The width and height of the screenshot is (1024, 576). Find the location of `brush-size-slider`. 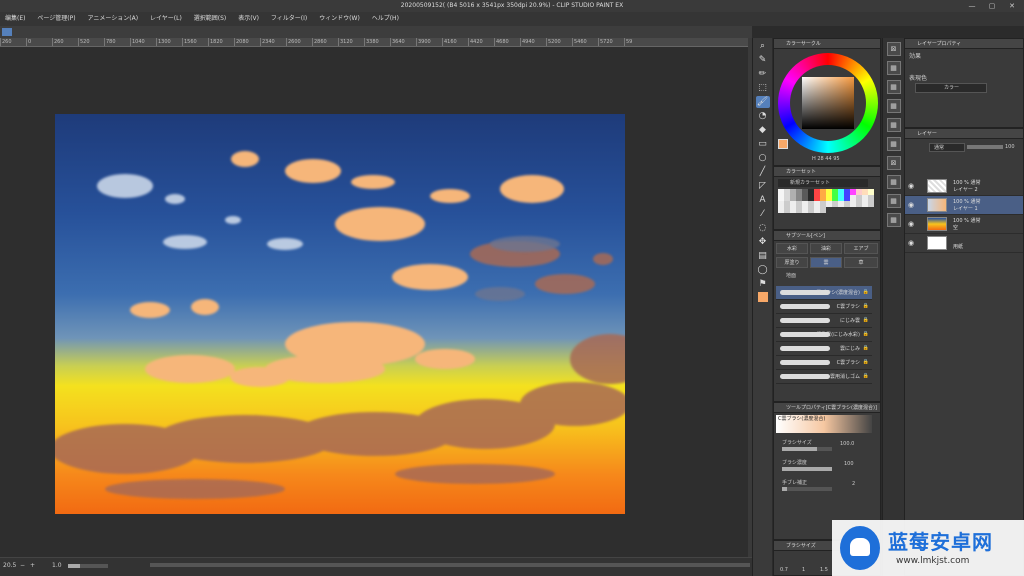

brush-size-slider is located at coordinates (807, 449).